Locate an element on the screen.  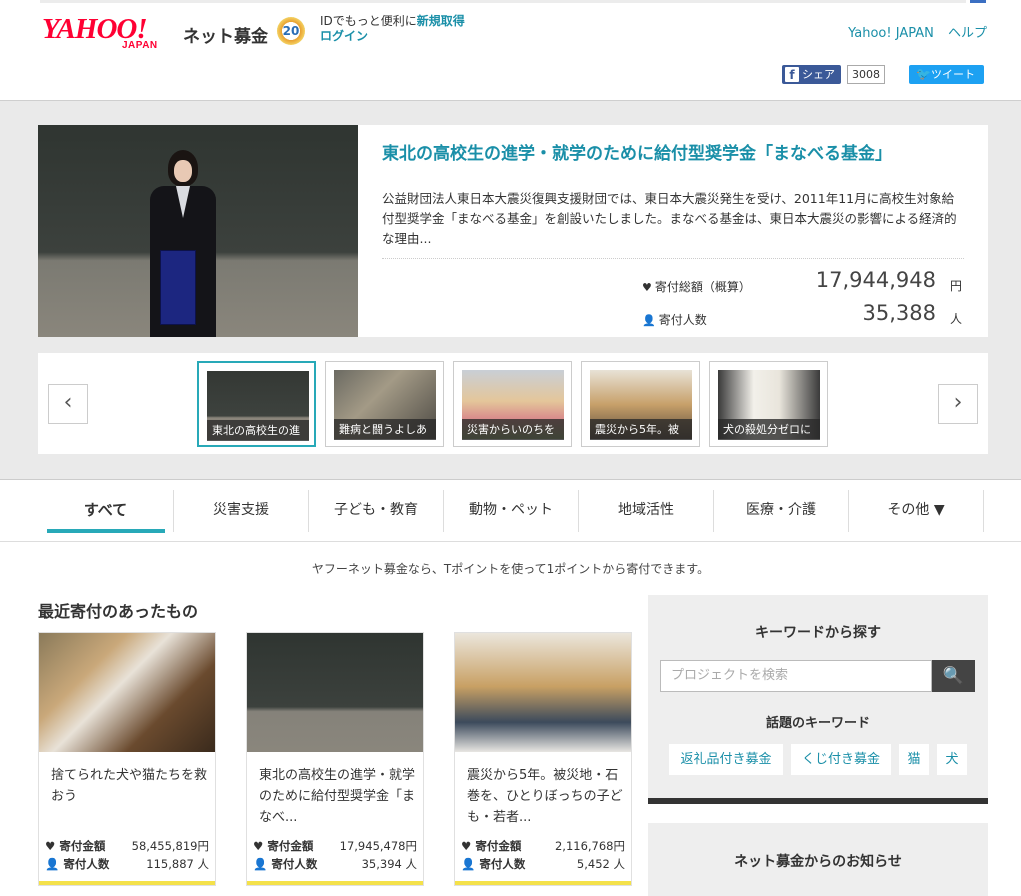
person-icon: 👤 is located at coordinates (649, 320).